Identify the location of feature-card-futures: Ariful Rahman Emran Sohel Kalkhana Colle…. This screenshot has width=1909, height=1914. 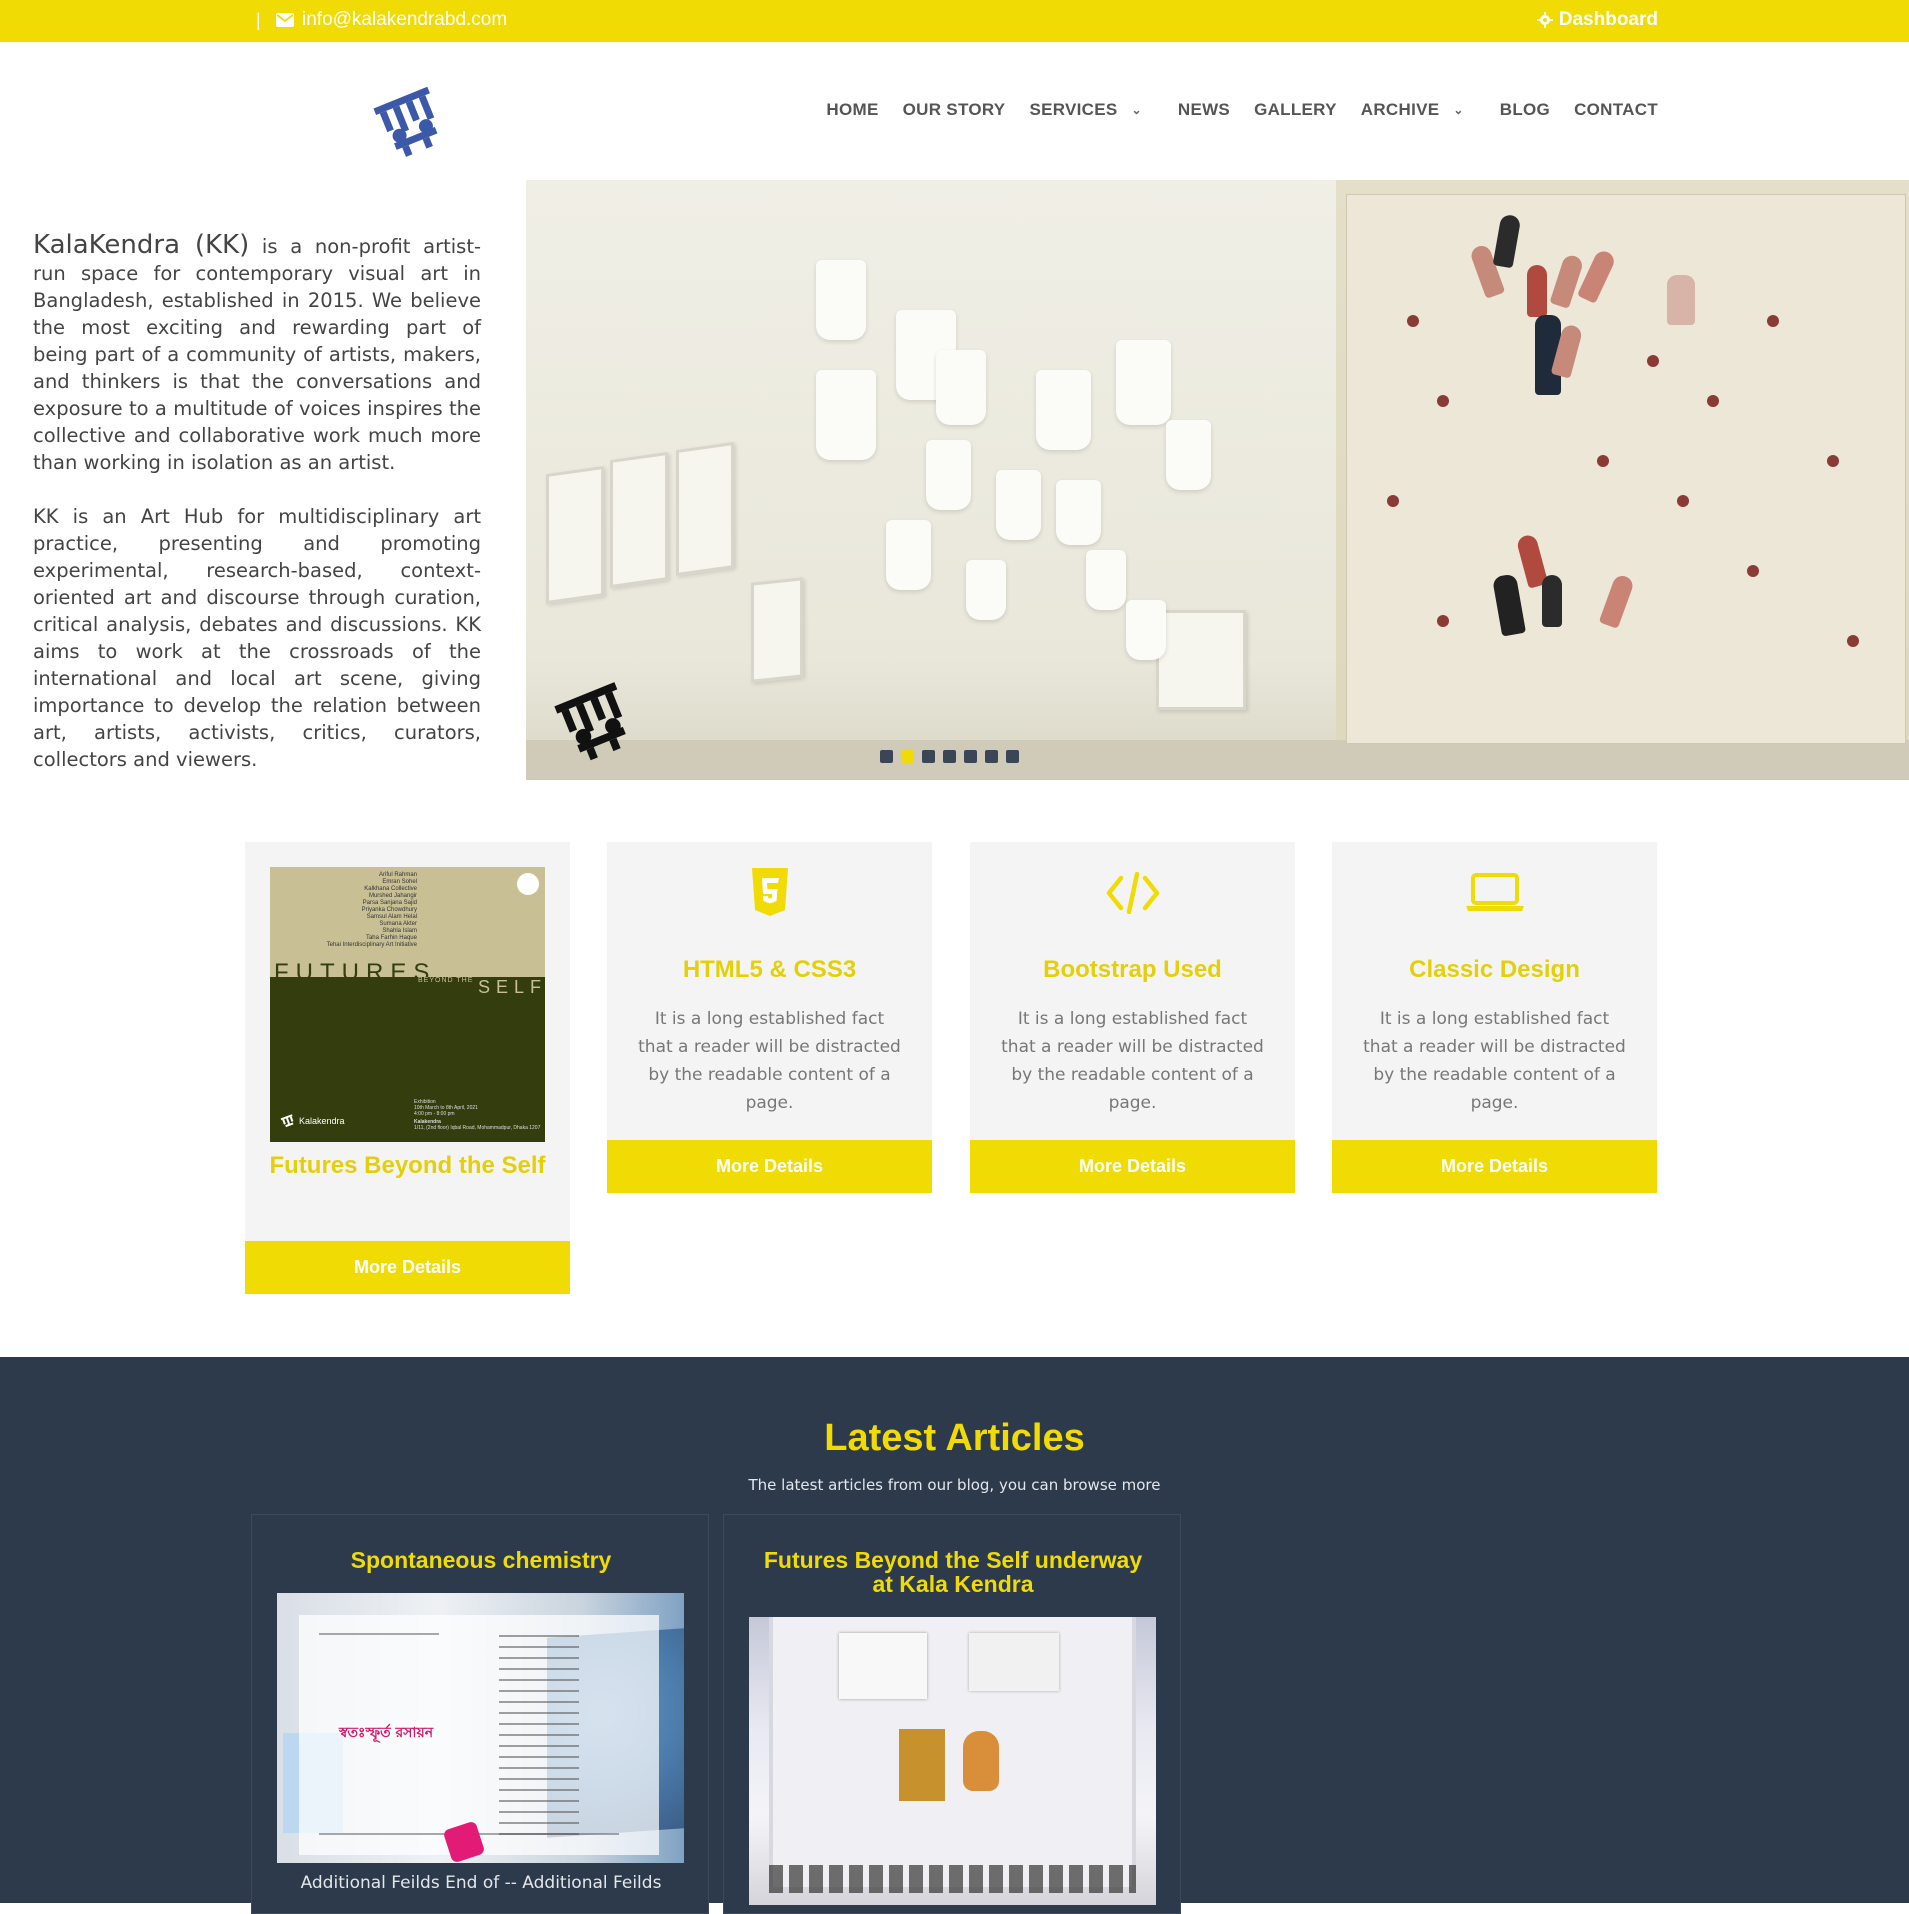
(407, 1068).